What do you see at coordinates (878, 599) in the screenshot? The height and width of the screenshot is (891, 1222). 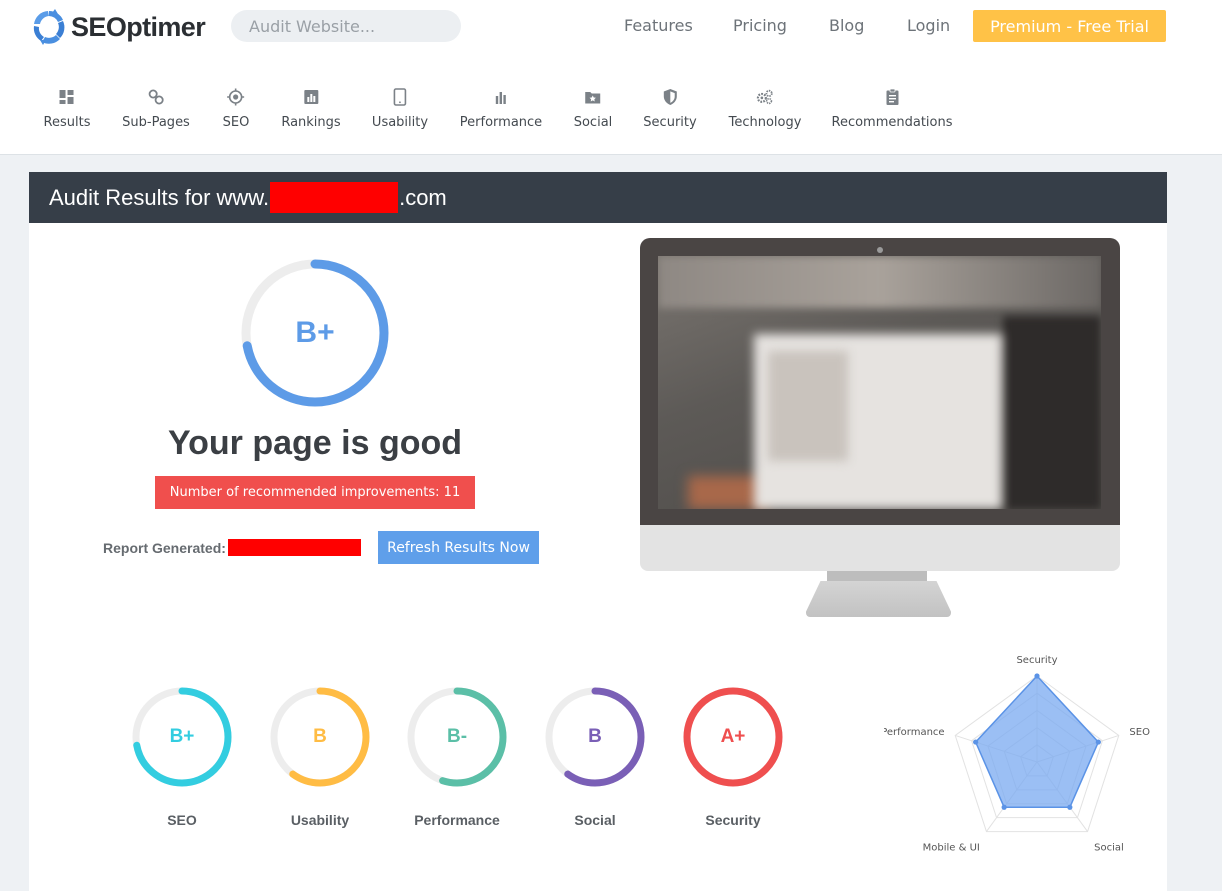 I see `monitor-stand` at bounding box center [878, 599].